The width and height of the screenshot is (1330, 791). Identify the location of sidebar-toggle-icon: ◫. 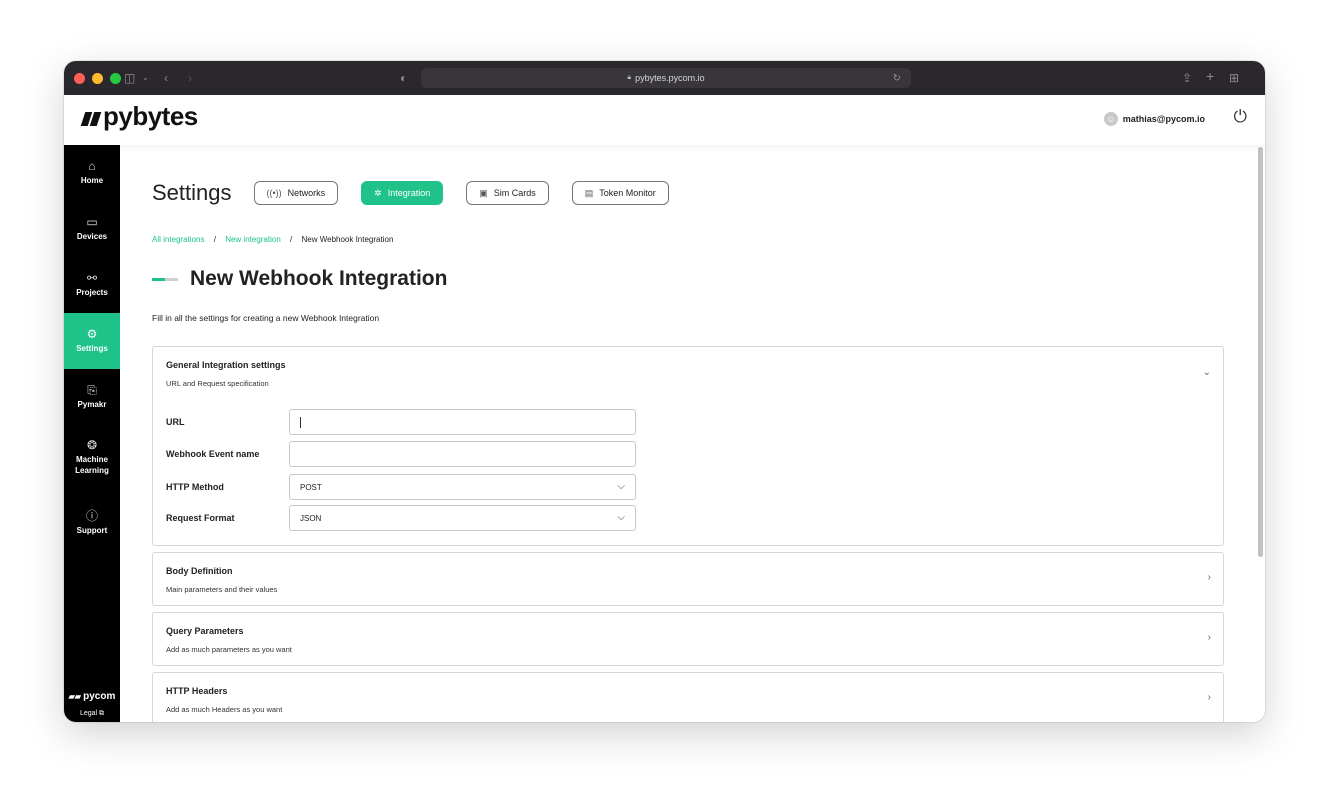
(129, 78).